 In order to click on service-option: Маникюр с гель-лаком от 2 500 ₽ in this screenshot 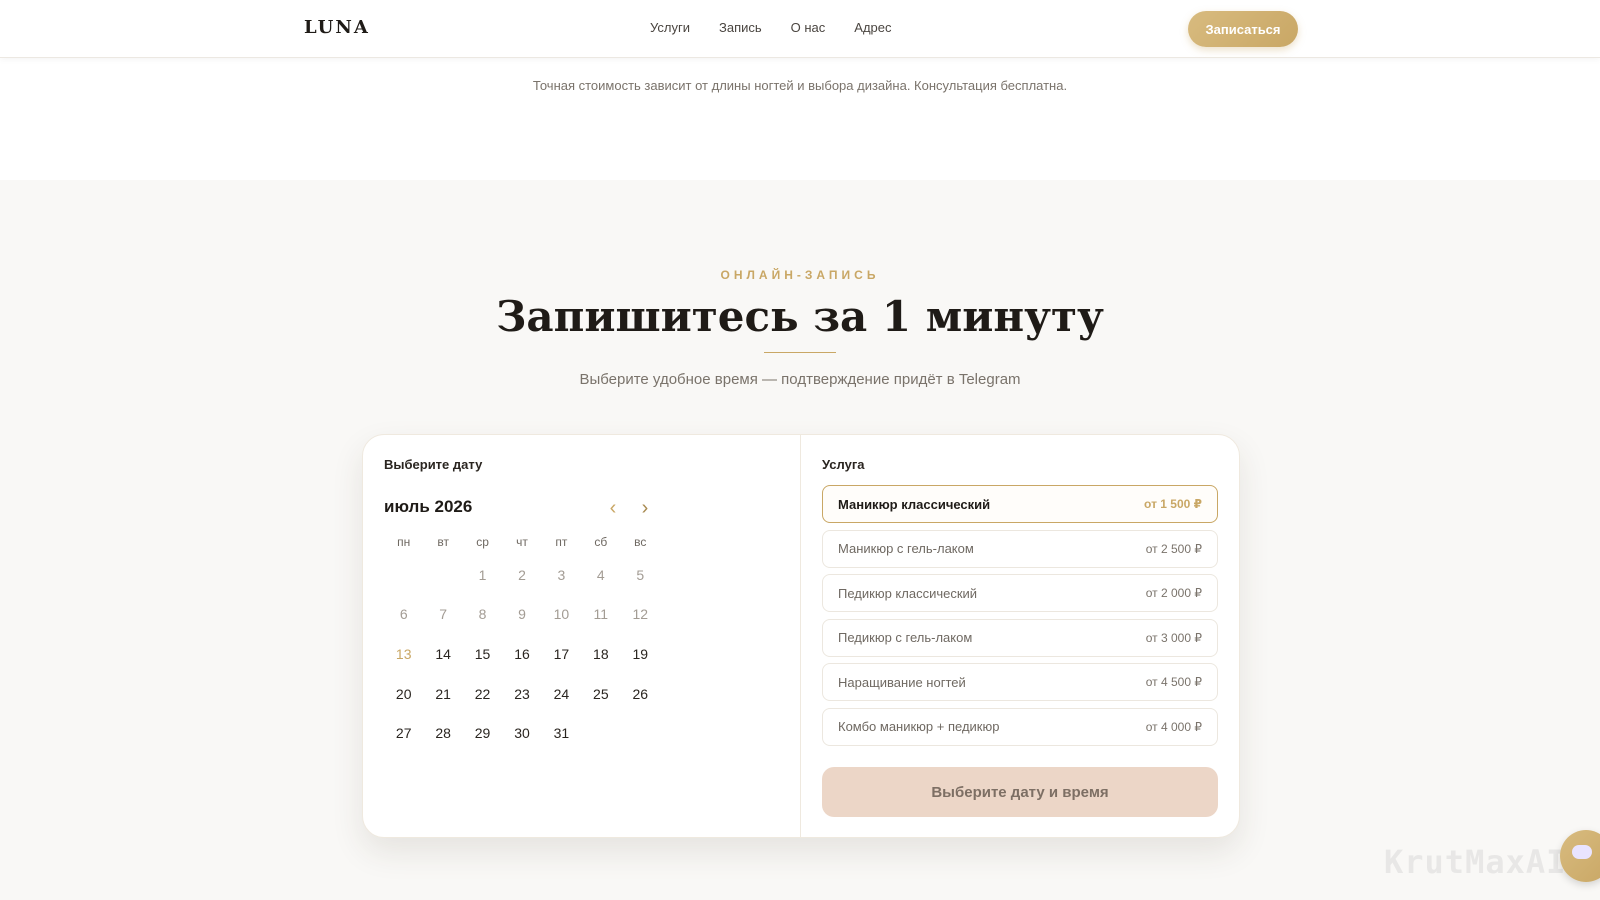, I will do `click(1020, 548)`.